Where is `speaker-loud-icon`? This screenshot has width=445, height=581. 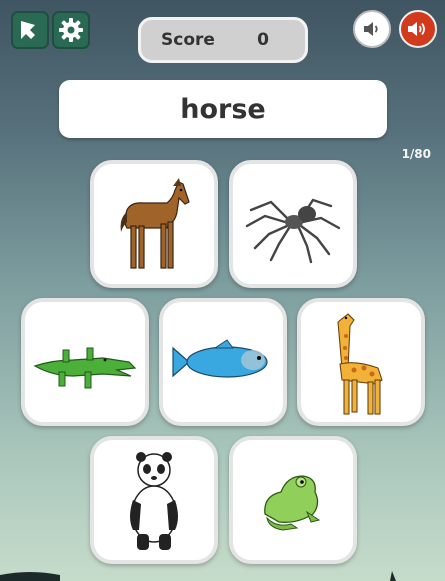
speaker-loud-icon is located at coordinates (416, 29).